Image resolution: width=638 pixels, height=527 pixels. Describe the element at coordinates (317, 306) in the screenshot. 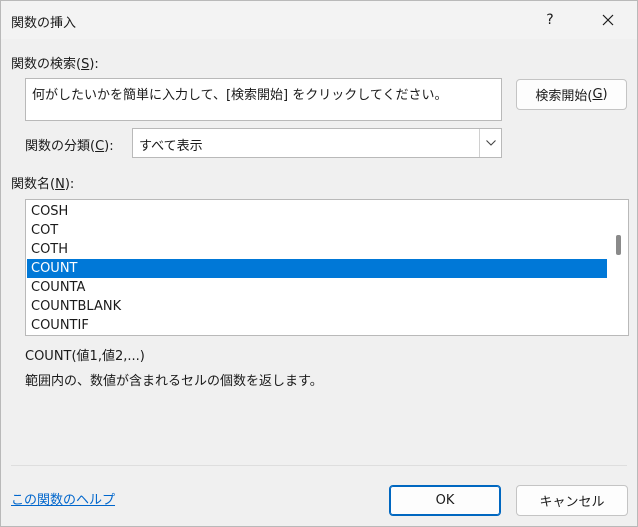

I see `list-item: COUNTBLANK` at that location.